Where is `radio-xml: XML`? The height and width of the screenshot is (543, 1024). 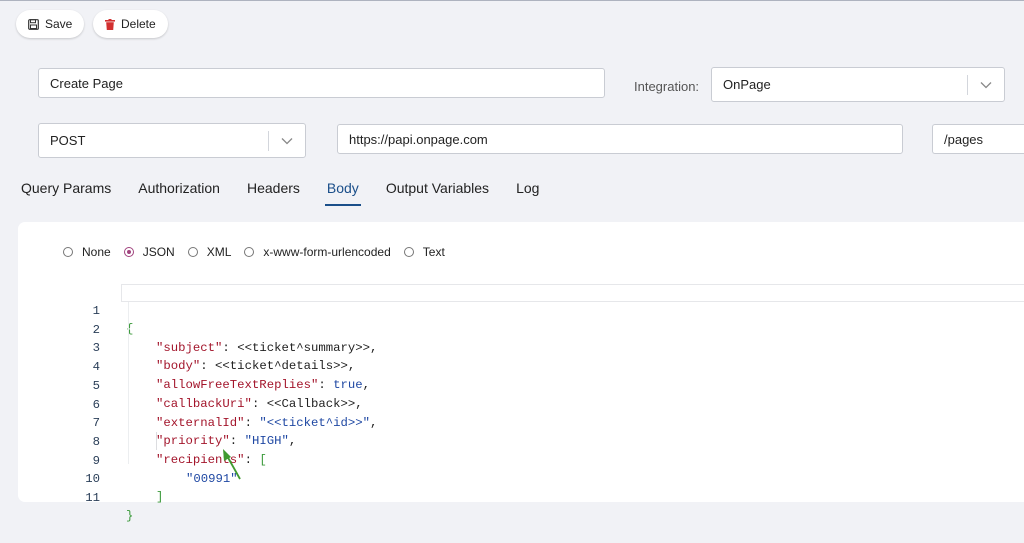 radio-xml: XML is located at coordinates (209, 252).